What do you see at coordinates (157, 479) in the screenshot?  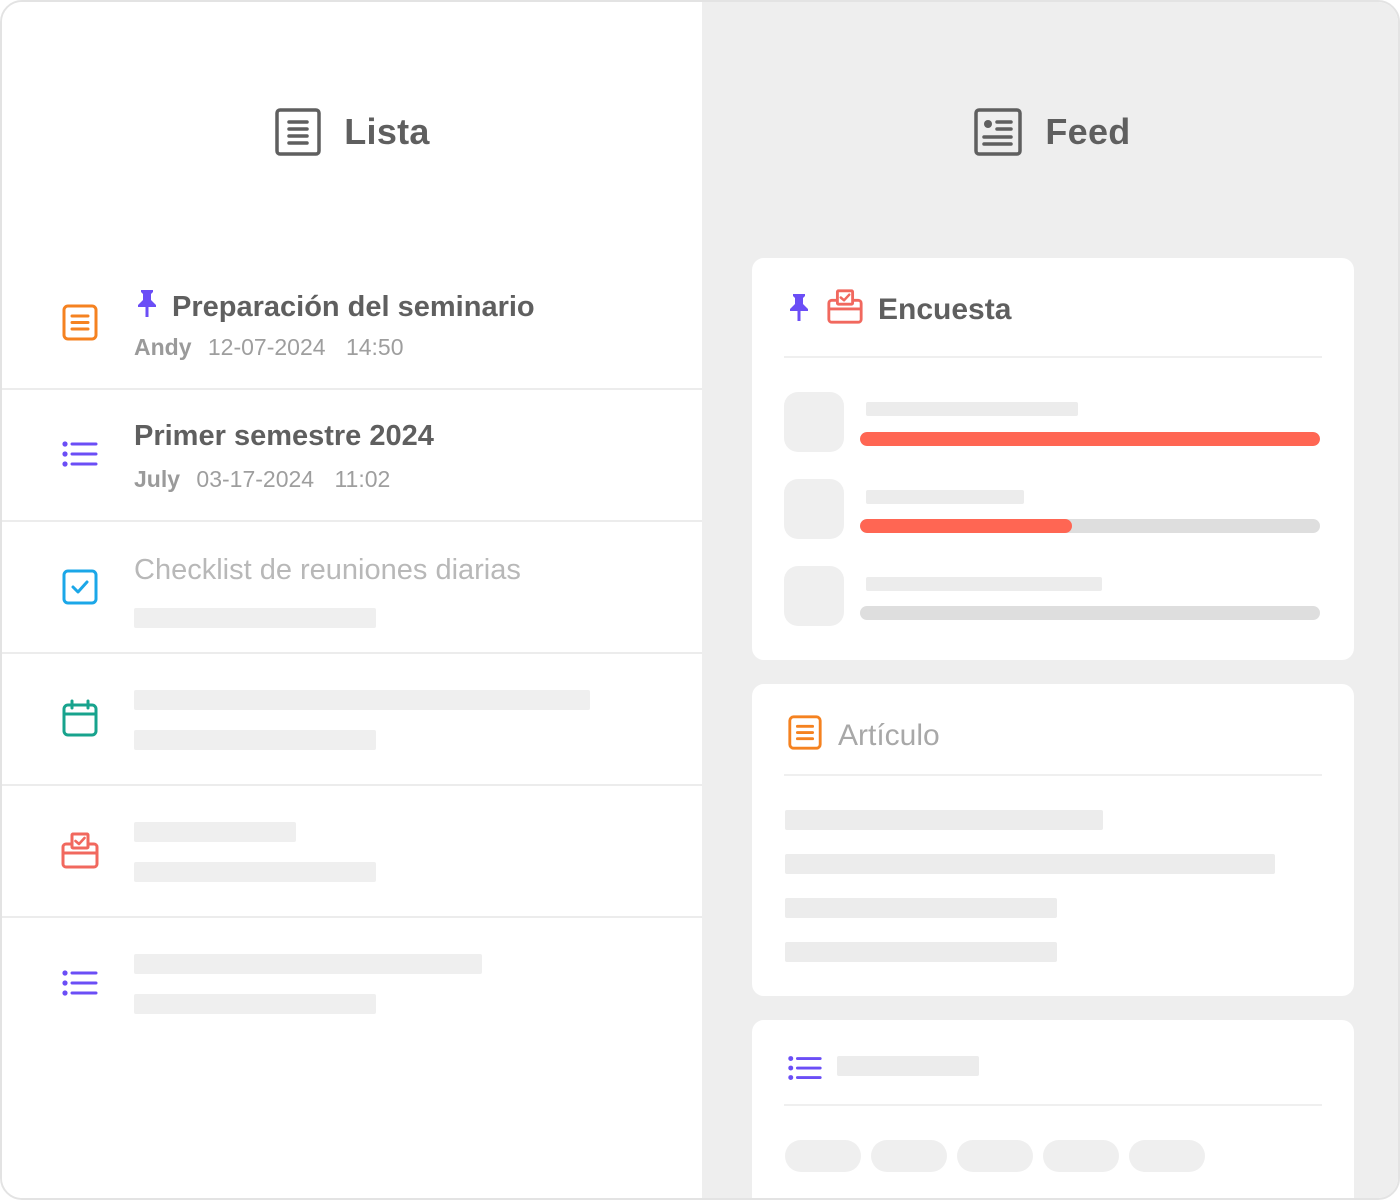 I see `list-item-author: July` at bounding box center [157, 479].